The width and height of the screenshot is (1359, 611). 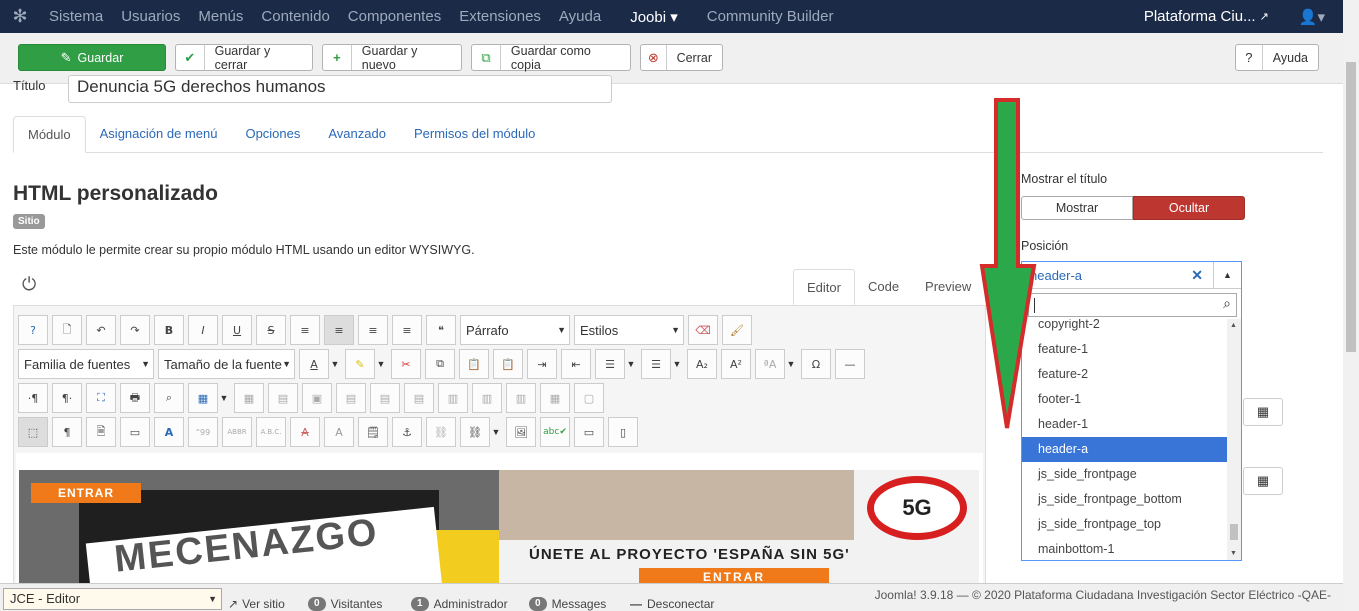 I want to click on menu-item-componentes: Componentes, so click(x=394, y=16).